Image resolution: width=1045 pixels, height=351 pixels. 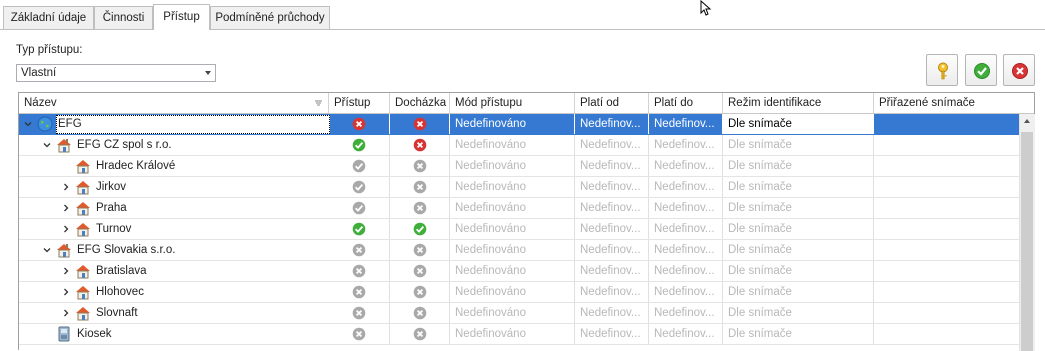 I want to click on name-cell: Jirkov, so click(x=174, y=187).